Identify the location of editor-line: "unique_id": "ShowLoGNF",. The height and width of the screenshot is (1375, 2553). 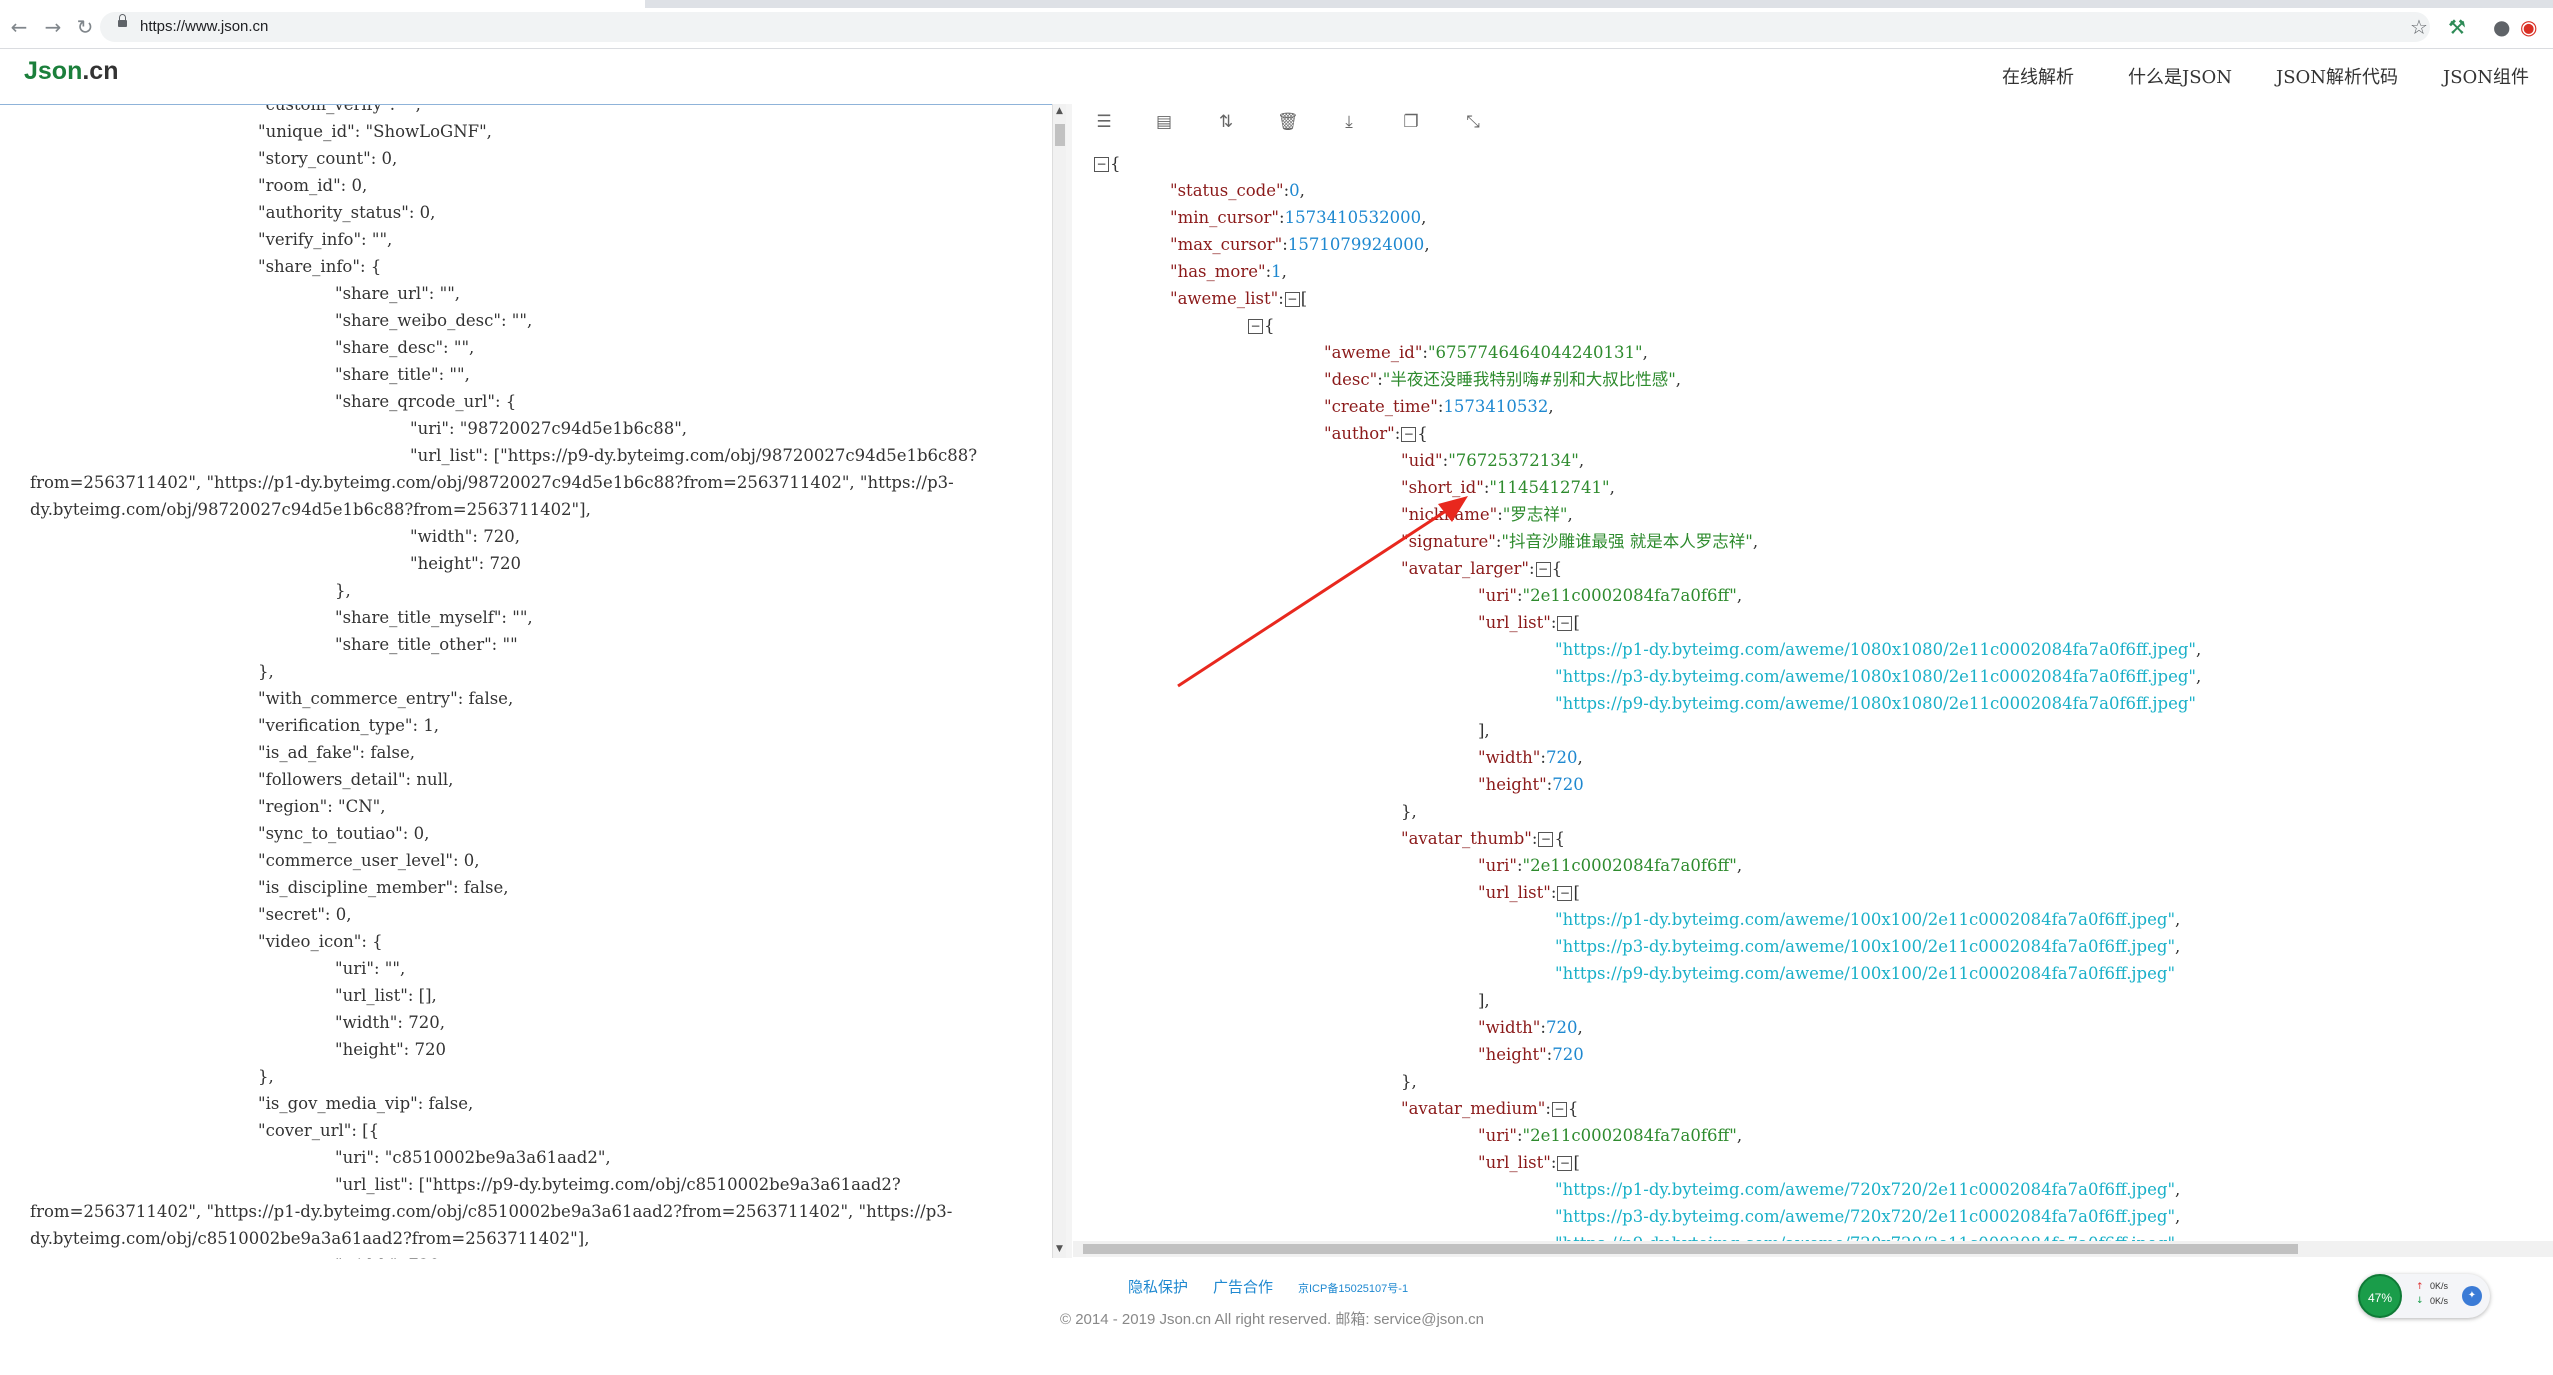
(375, 131).